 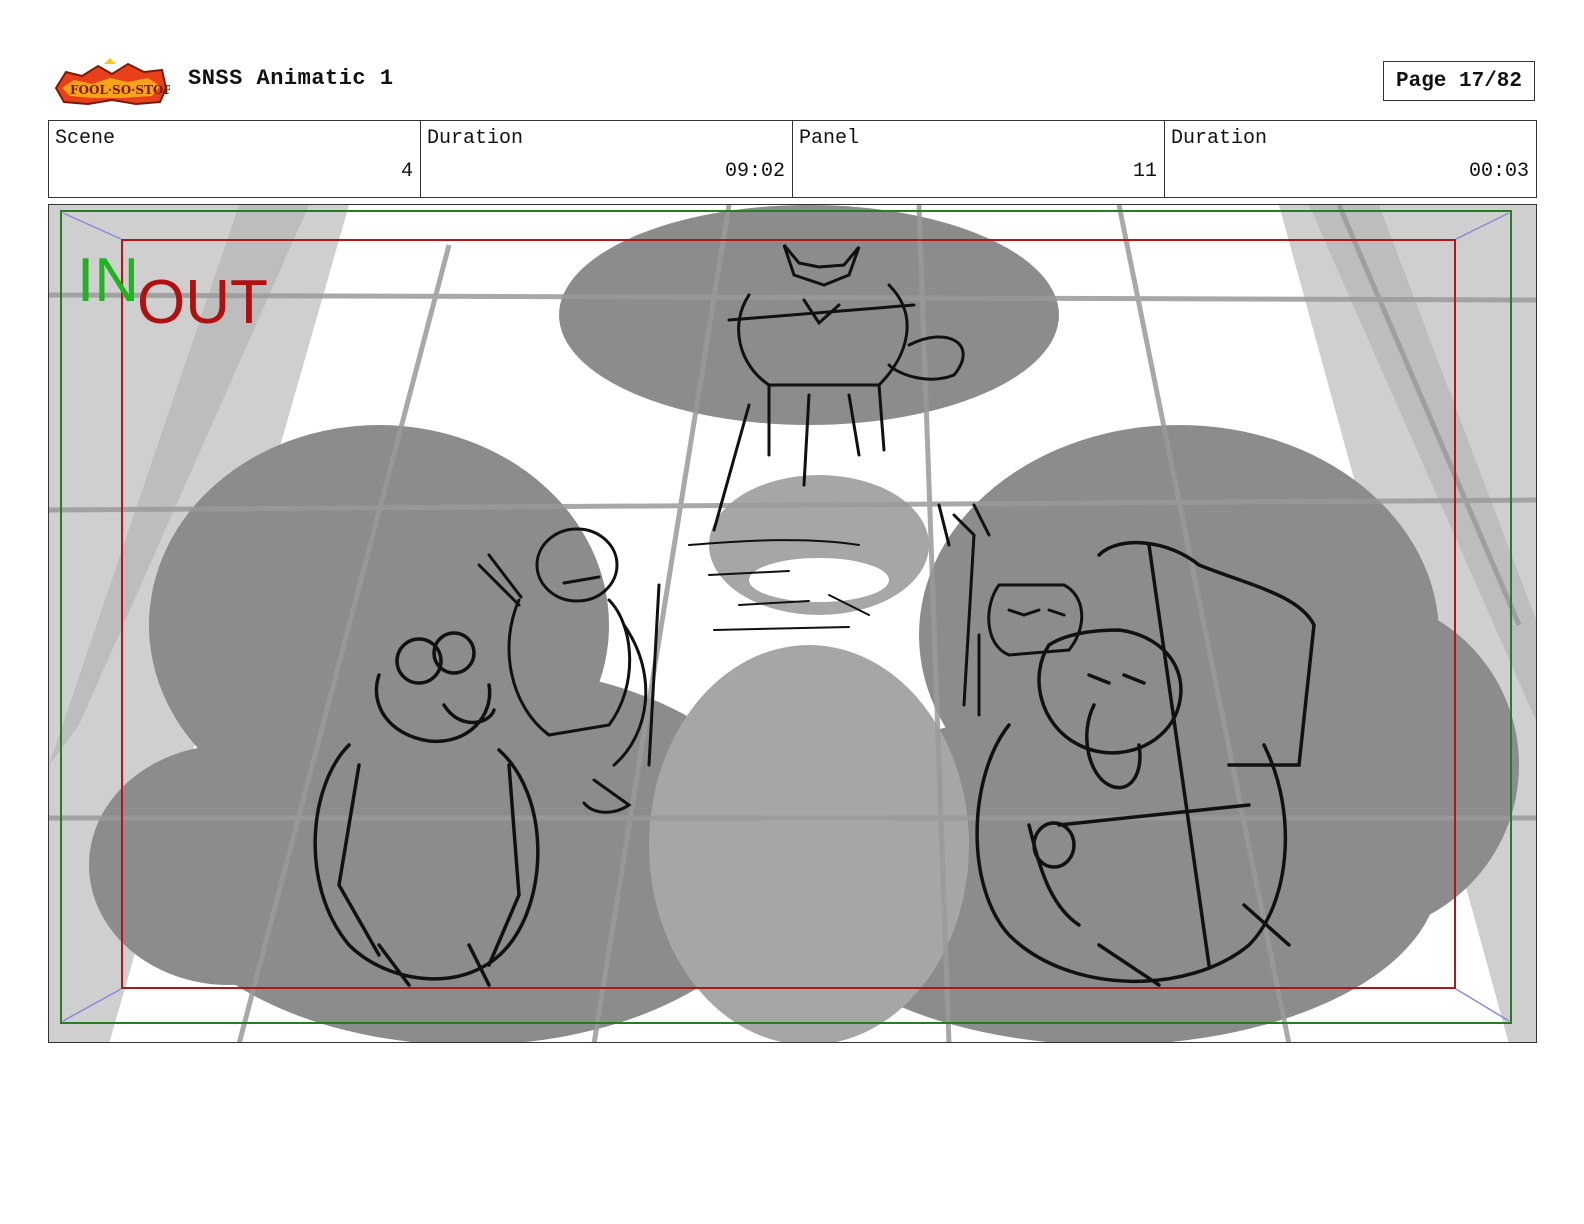 What do you see at coordinates (120, 90) in the screenshot?
I see `svg-text: FOOL·SO·STOP` at bounding box center [120, 90].